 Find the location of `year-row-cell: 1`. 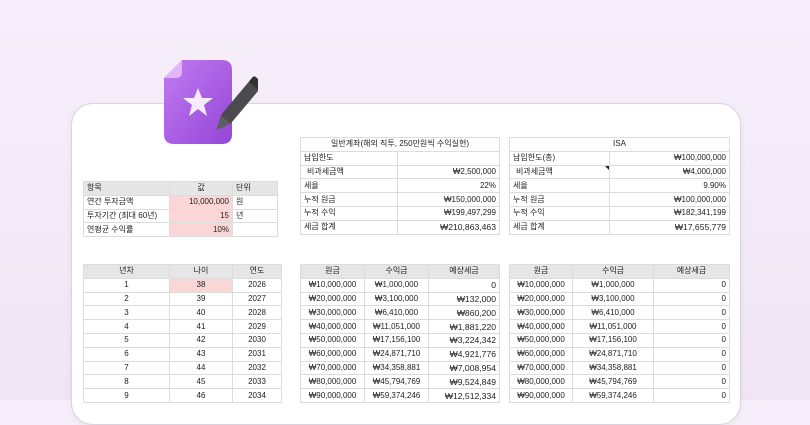

year-row-cell: 1 is located at coordinates (126, 285).